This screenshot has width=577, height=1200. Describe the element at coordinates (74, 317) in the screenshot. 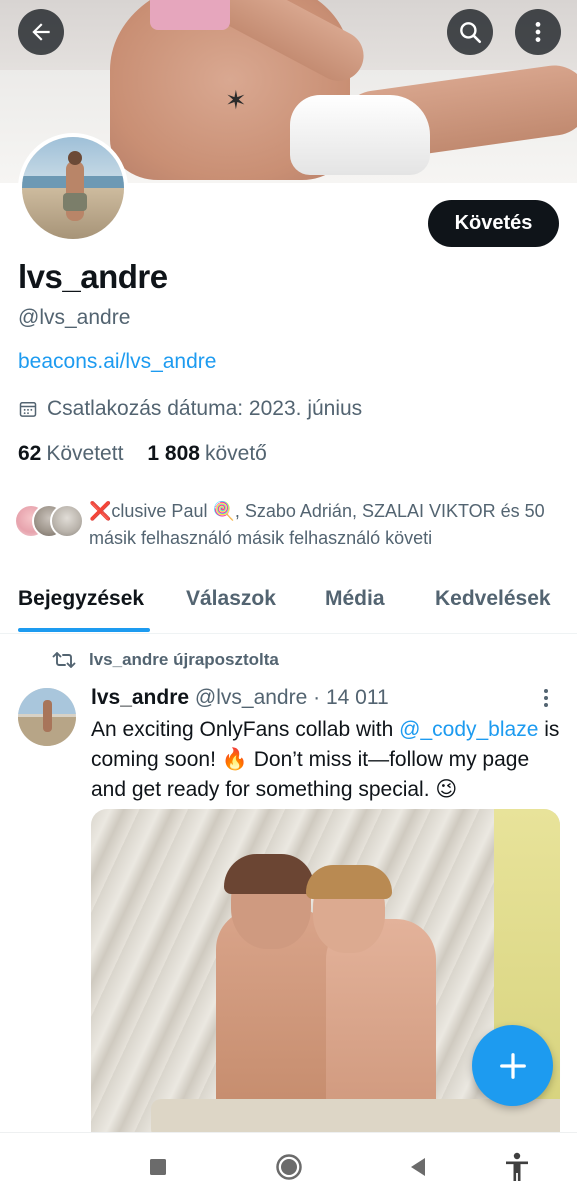

I see `profile-handle: @lvs_andre` at that location.